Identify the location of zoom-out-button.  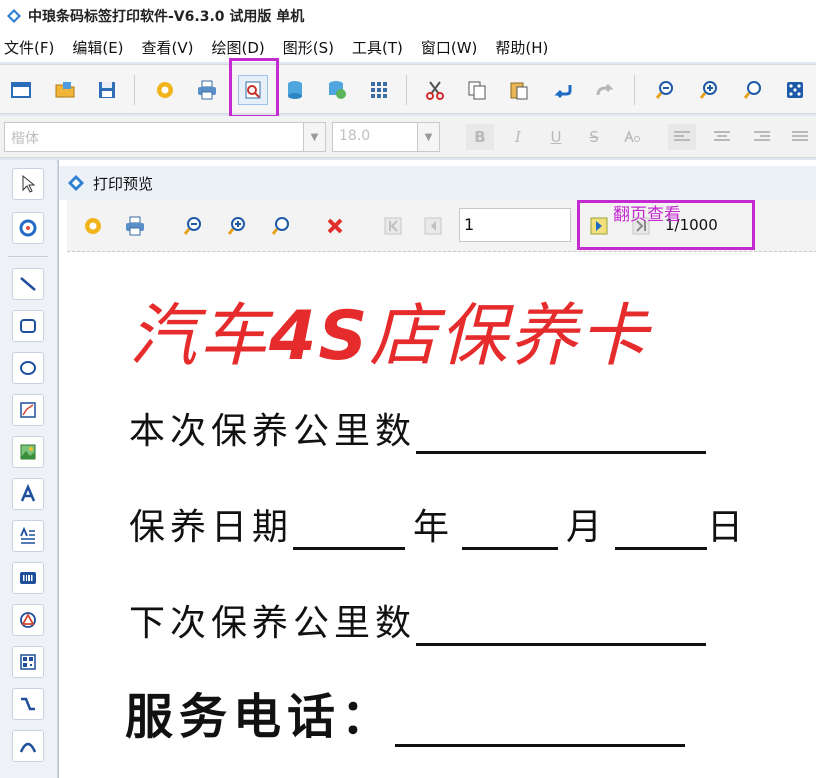
(665, 90).